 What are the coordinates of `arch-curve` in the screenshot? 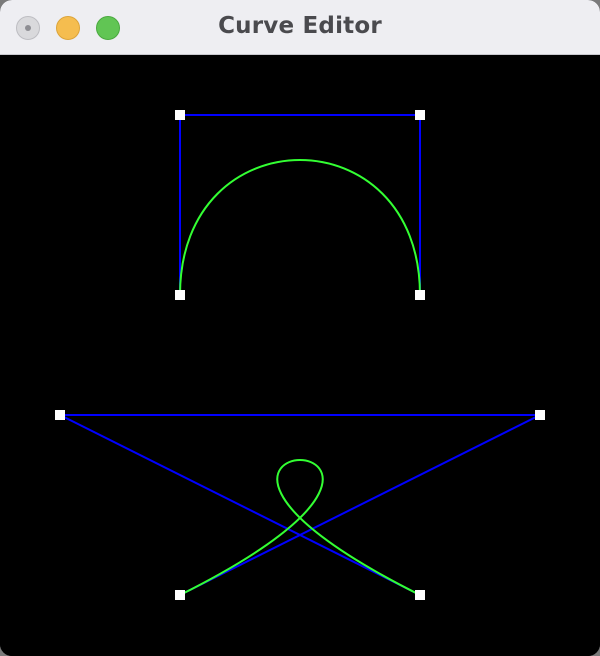 It's located at (300, 205).